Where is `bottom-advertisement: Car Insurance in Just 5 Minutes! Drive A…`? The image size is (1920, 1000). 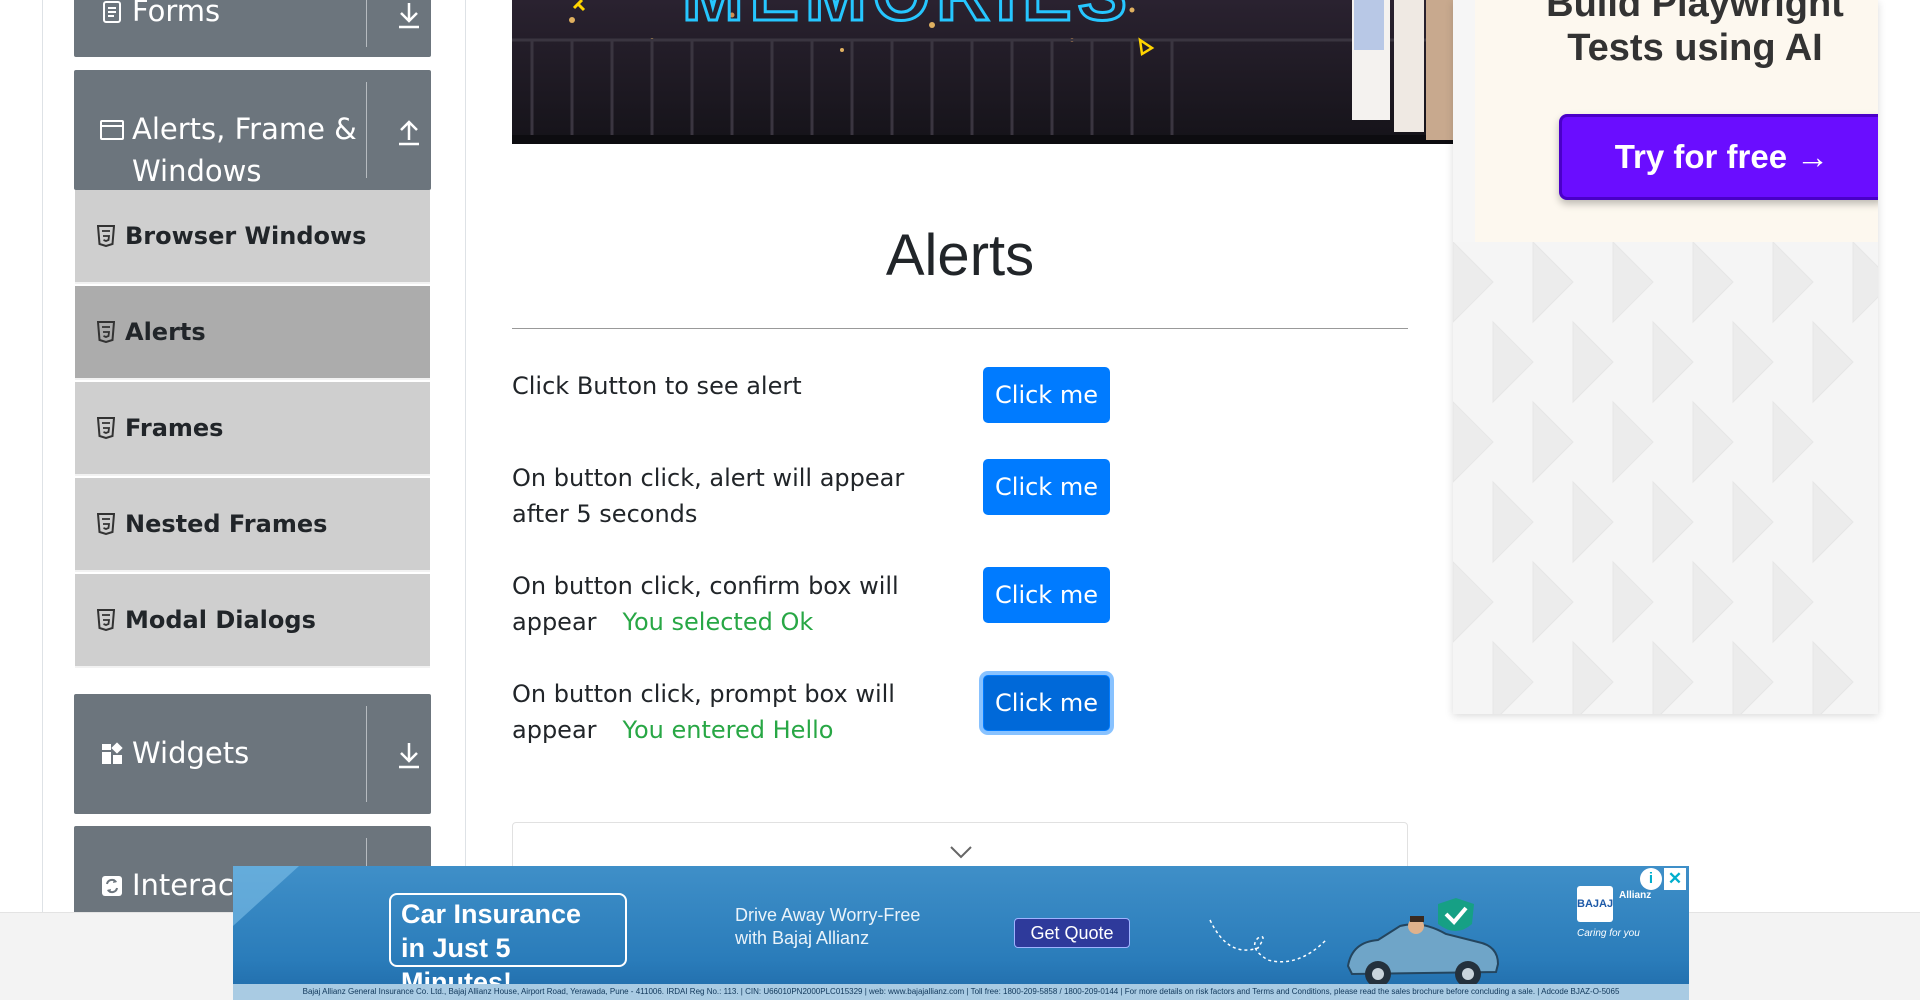
bottom-advertisement: Car Insurance in Just 5 Minutes! Drive A… is located at coordinates (961, 933).